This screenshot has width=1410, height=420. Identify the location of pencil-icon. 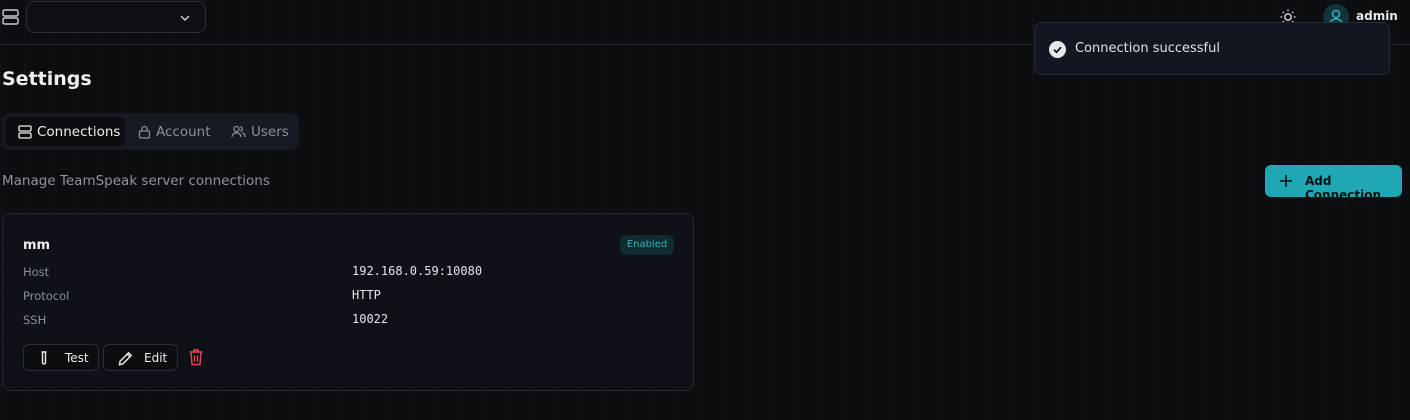
(125, 358).